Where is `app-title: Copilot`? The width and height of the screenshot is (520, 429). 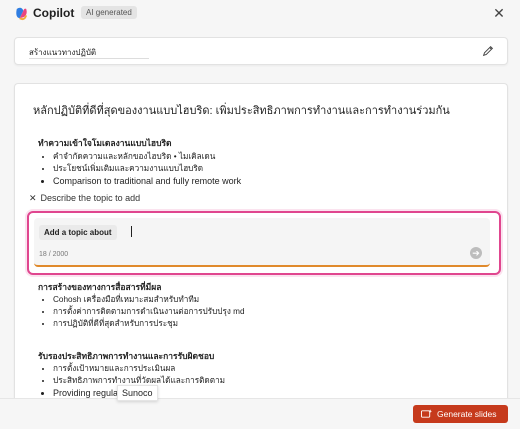
app-title: Copilot is located at coordinates (54, 13).